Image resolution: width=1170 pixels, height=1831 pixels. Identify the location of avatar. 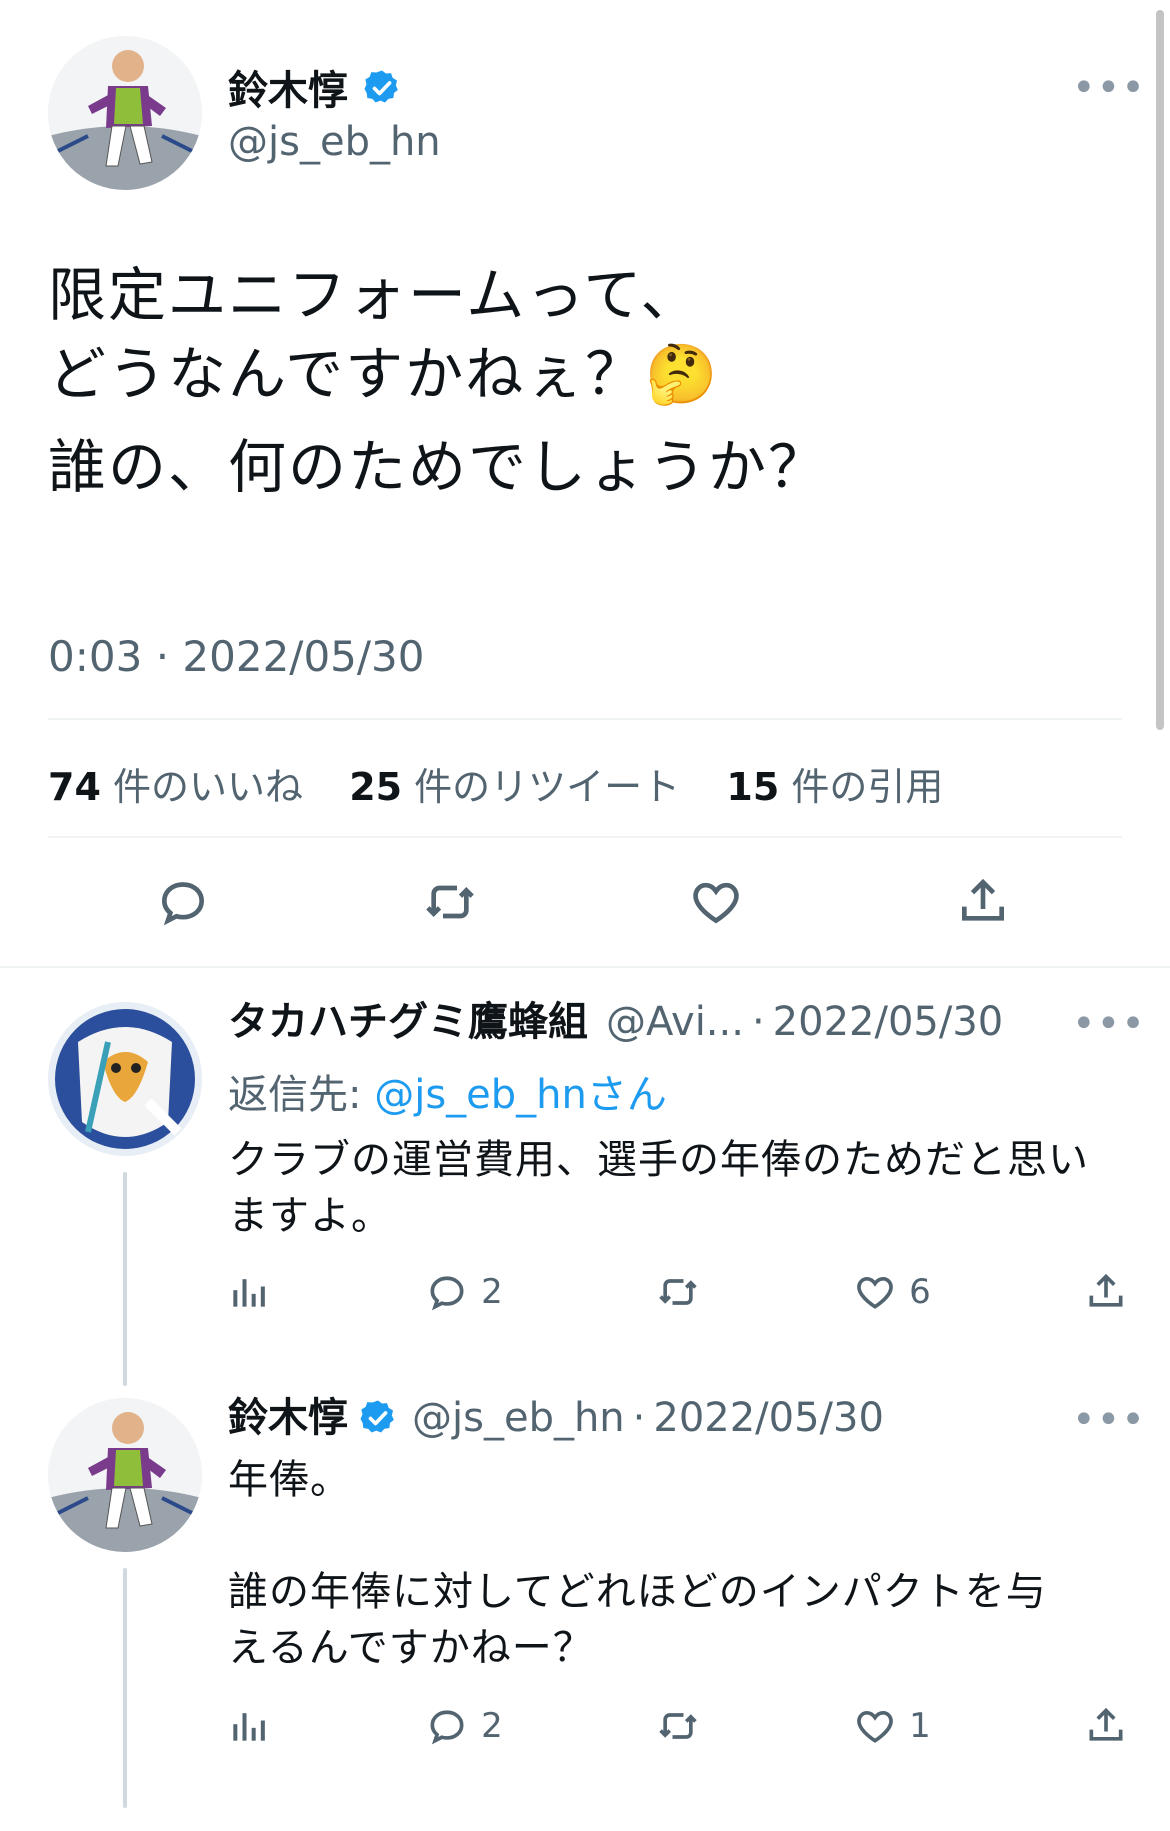
(125, 113).